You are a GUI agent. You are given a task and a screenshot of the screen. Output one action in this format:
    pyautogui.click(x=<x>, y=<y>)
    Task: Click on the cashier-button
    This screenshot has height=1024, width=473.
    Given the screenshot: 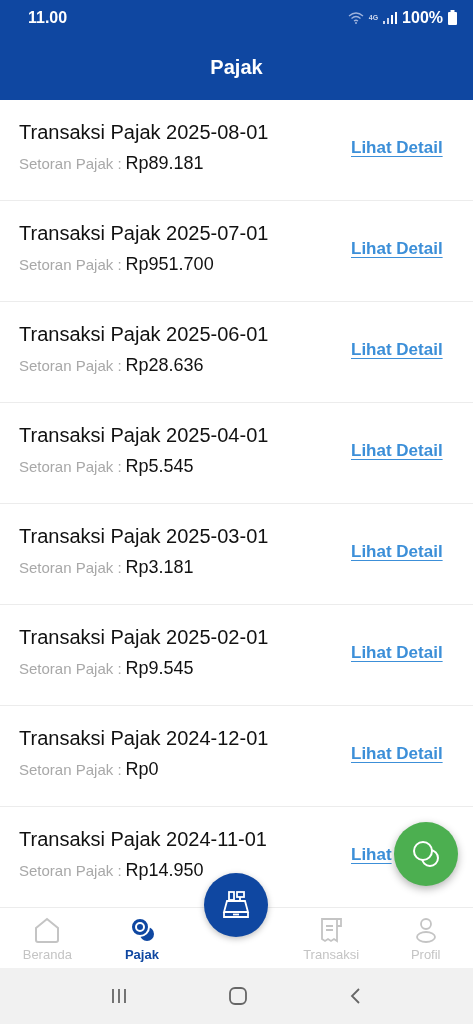 What is the action you would take?
    pyautogui.click(x=236, y=905)
    